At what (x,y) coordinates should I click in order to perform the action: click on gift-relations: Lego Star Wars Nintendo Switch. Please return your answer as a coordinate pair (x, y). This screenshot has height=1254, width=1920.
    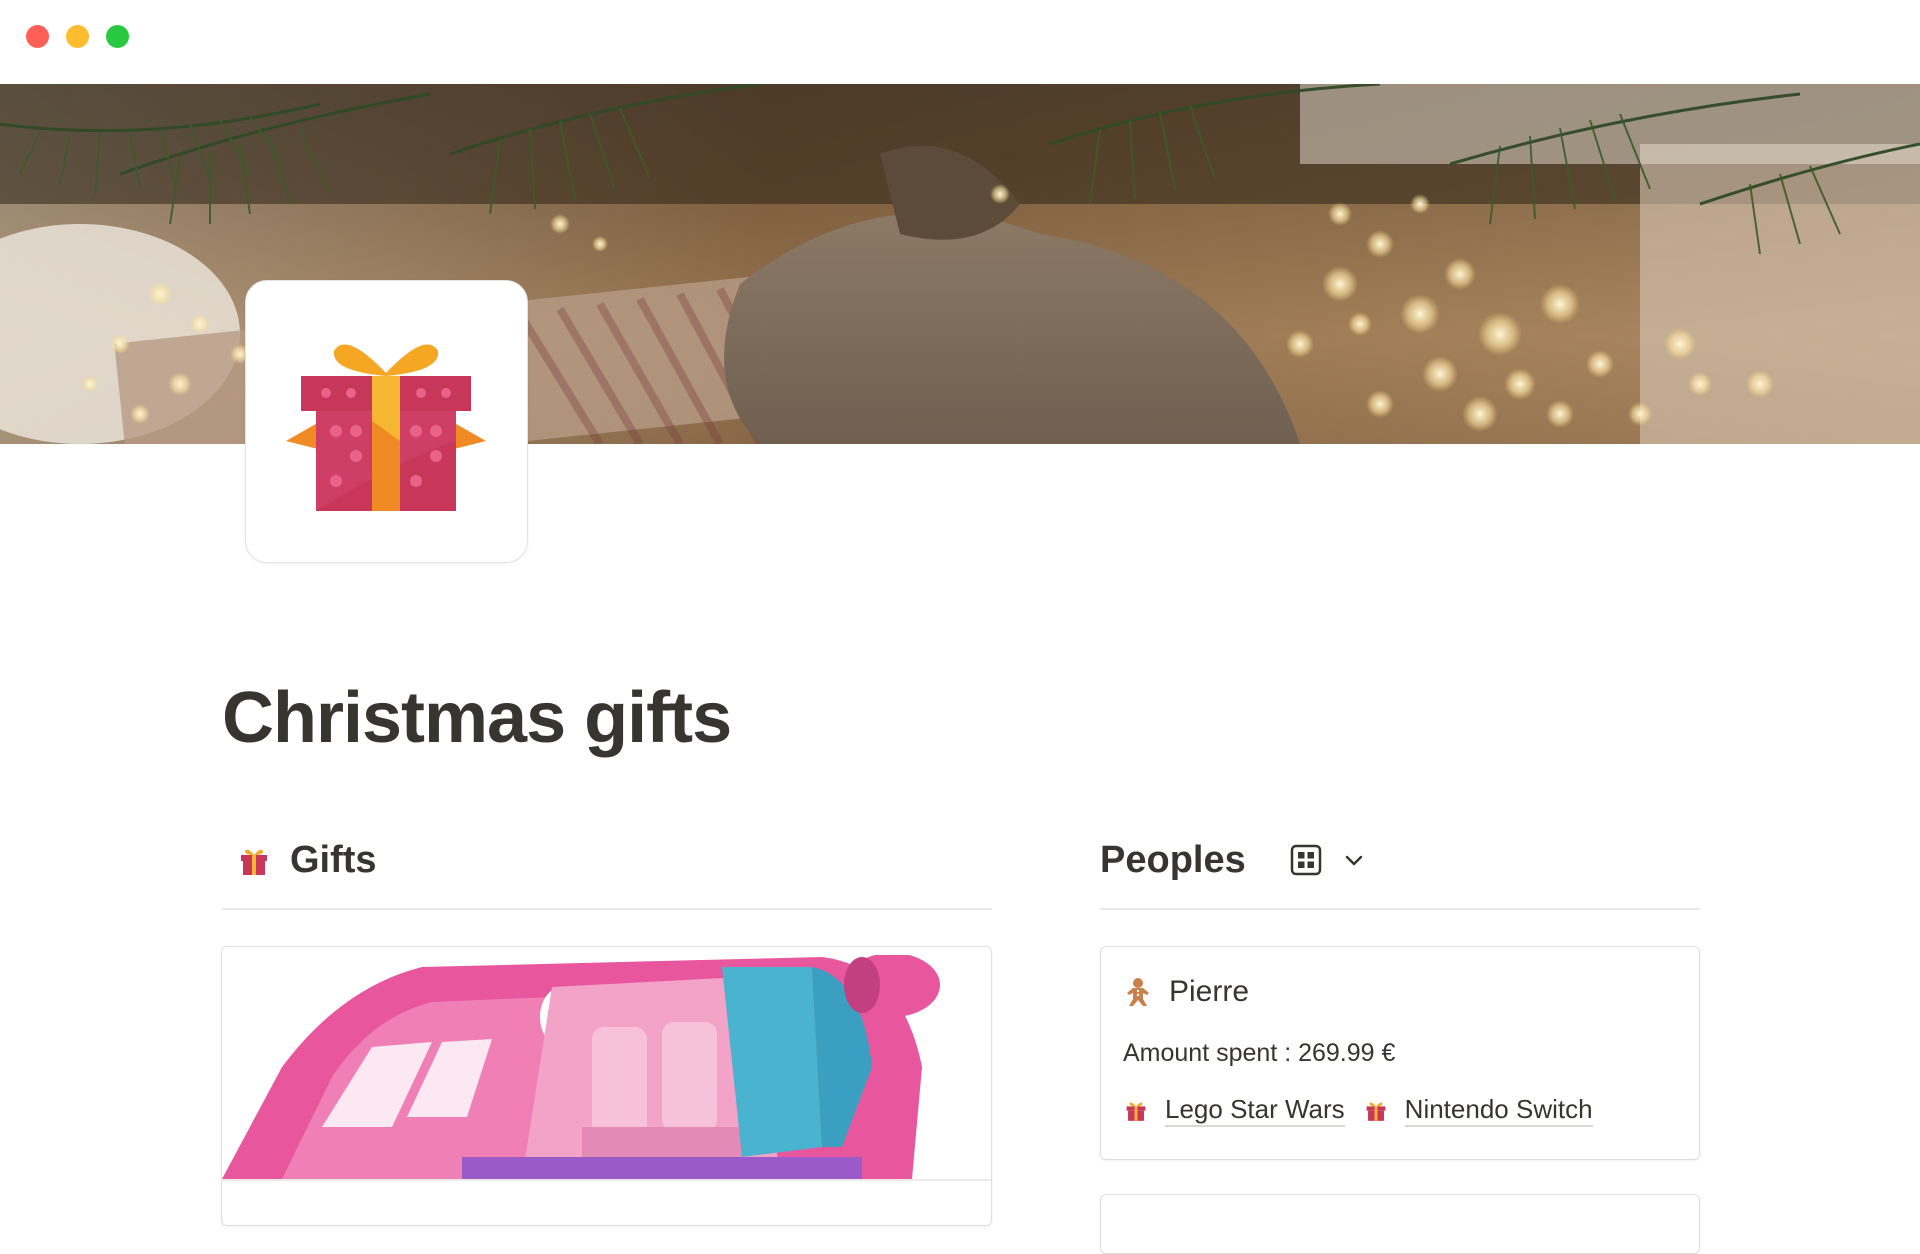
    Looking at the image, I should click on (1367, 1110).